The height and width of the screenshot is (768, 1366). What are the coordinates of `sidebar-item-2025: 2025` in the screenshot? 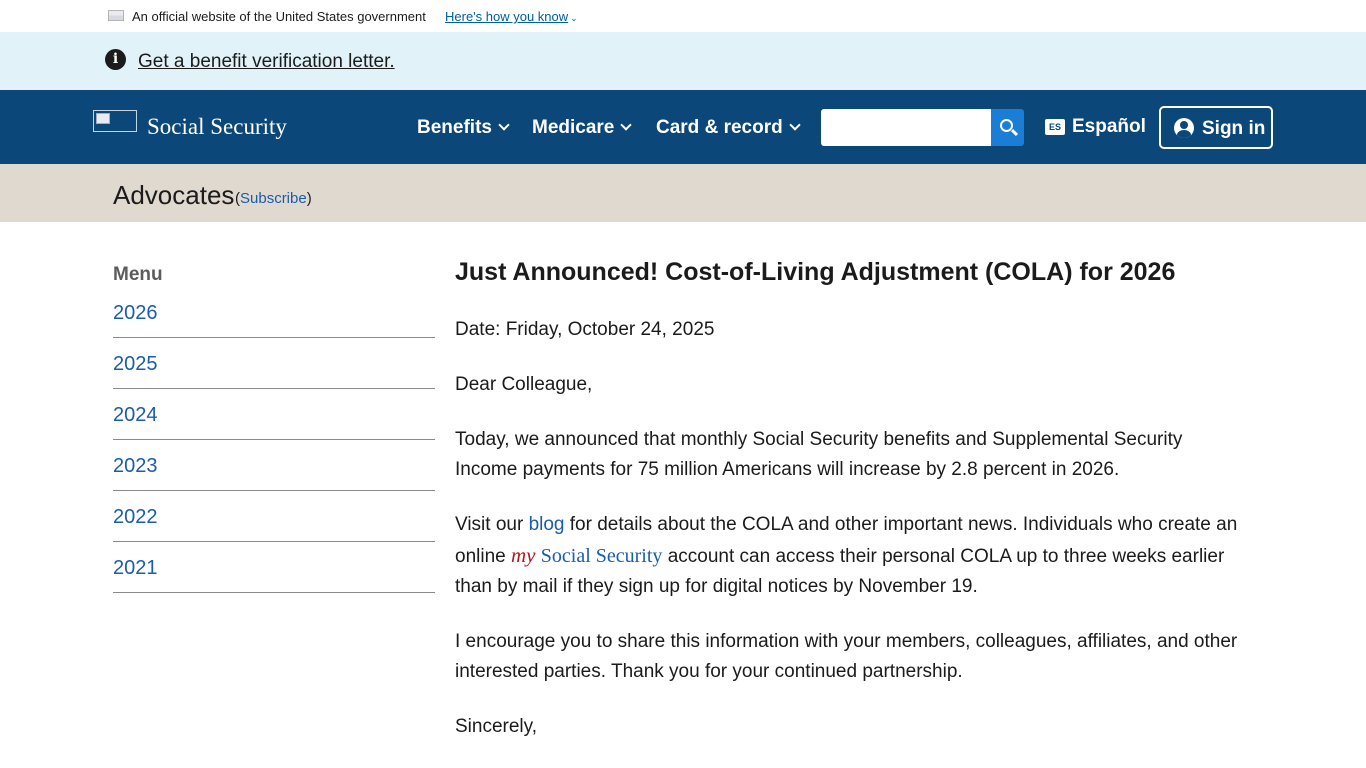 It's located at (274, 363).